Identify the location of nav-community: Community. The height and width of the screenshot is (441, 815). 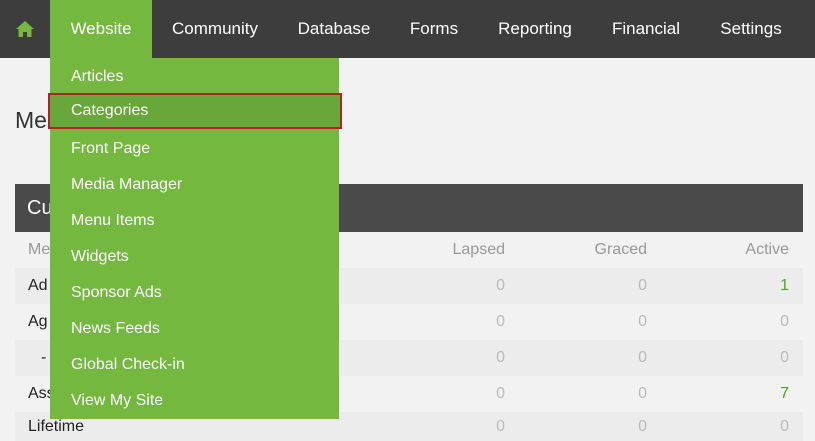
(215, 29).